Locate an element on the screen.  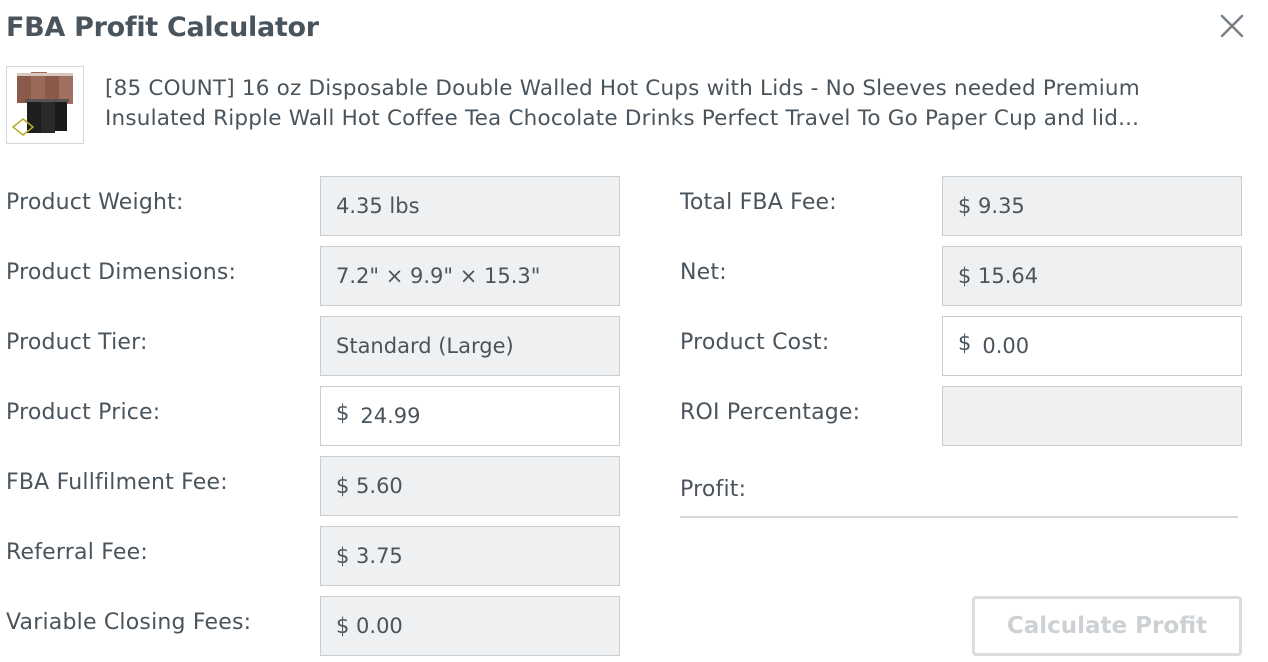
product-thumbnail is located at coordinates (45, 105).